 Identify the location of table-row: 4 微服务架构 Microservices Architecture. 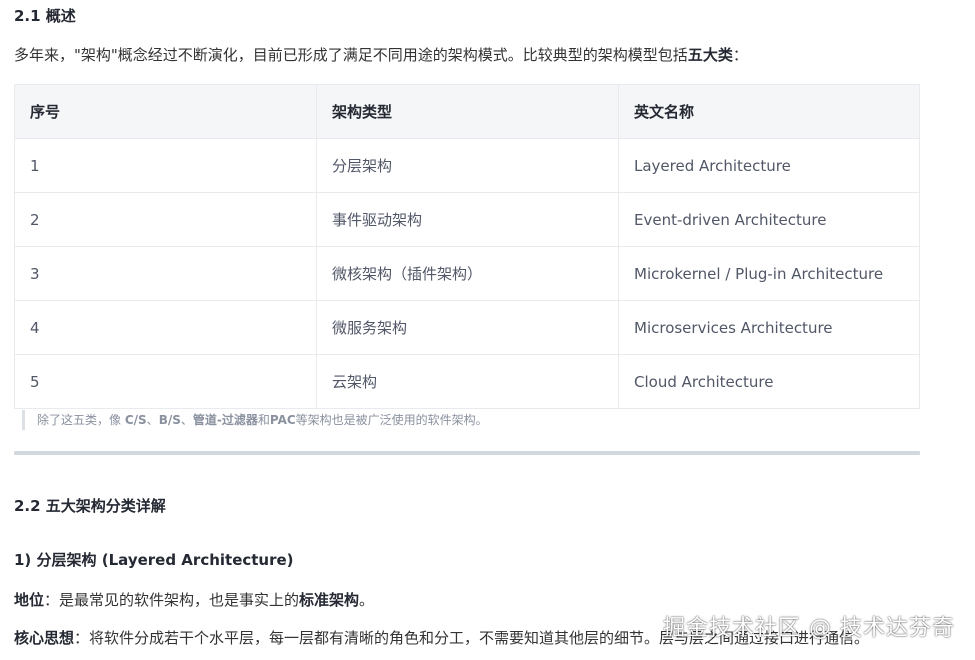
(467, 327).